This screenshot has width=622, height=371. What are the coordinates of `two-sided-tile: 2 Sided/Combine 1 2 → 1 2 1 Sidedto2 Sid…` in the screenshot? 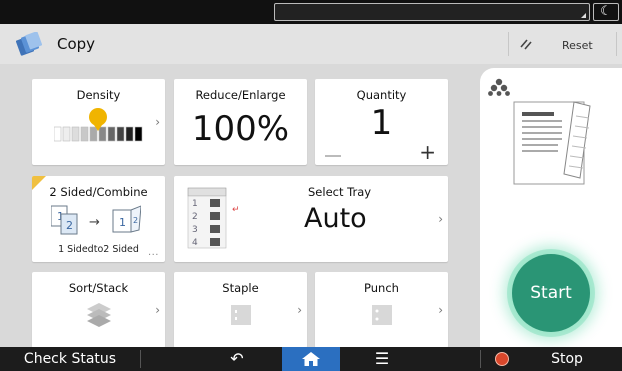 It's located at (98, 219).